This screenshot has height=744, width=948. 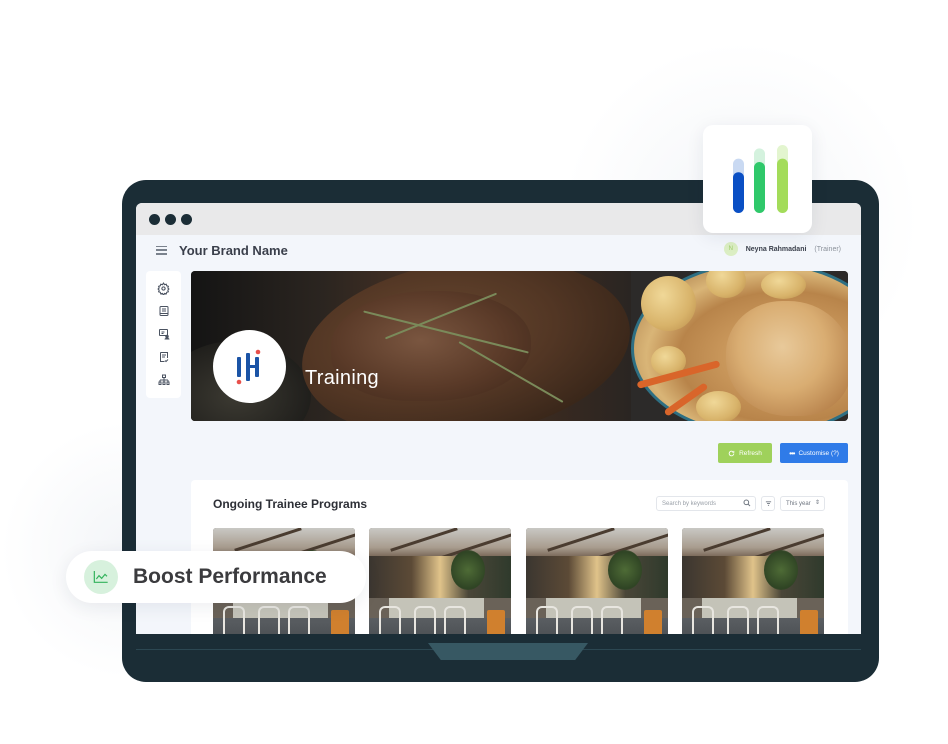 What do you see at coordinates (230, 576) in the screenshot?
I see `boost-label: Boost Performance` at bounding box center [230, 576].